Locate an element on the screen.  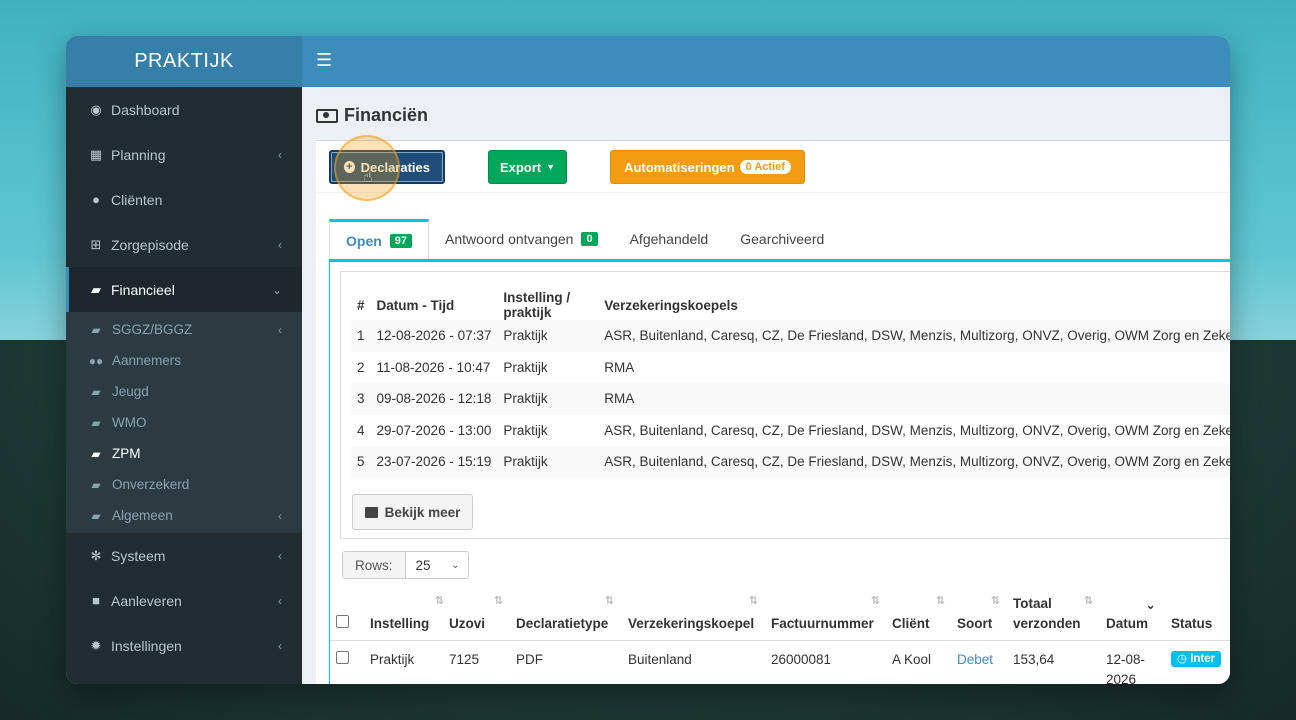
col-verzekeringskoepel: Verzekeringskoepel ⇅ is located at coordinates (695, 615).